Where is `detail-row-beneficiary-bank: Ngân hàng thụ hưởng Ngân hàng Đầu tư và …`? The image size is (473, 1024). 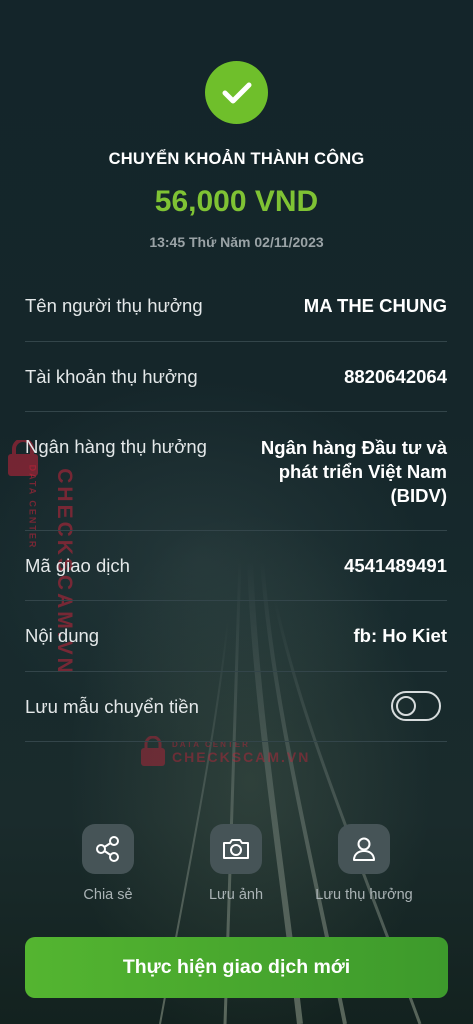
detail-row-beneficiary-bank: Ngân hàng thụ hưởng Ngân hàng Đầu tư và … is located at coordinates (236, 472).